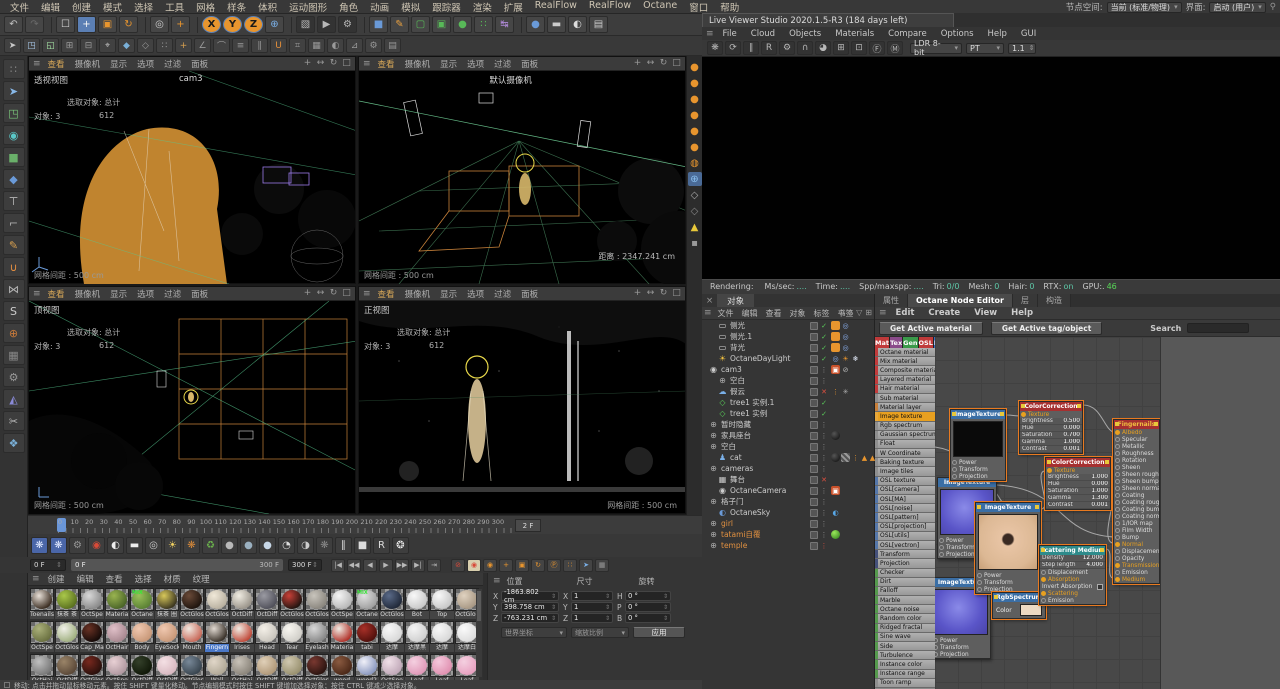  Describe the element at coordinates (446, 7) in the screenshot. I see `menu-item: 跟踪器` at that location.